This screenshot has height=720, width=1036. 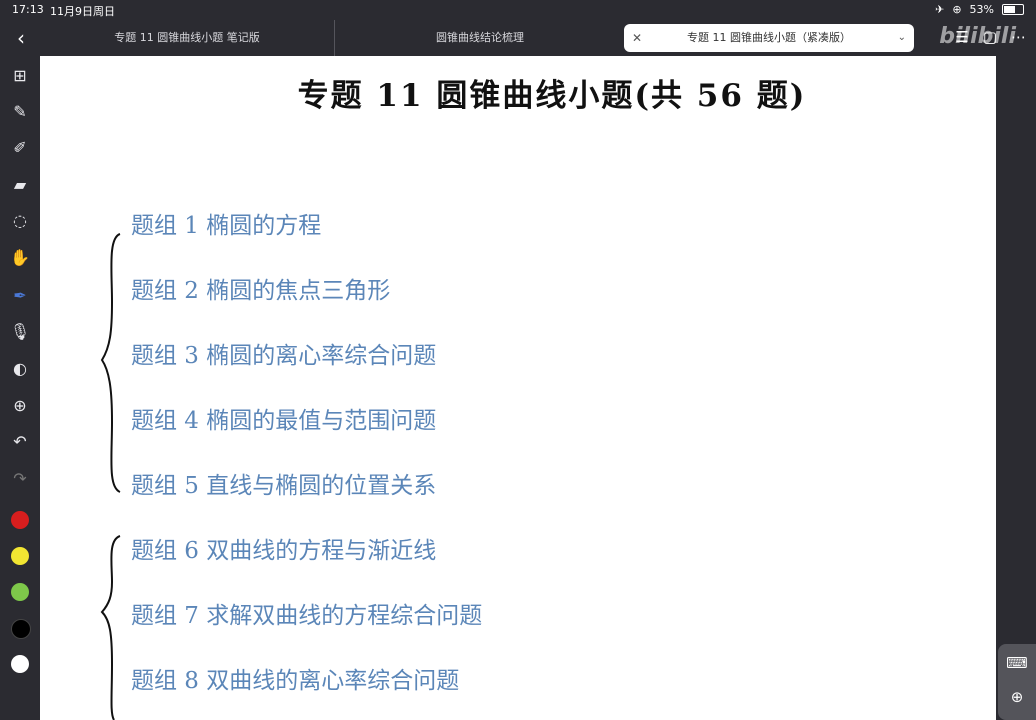 I want to click on status-time: 17:13, so click(x=28, y=9).